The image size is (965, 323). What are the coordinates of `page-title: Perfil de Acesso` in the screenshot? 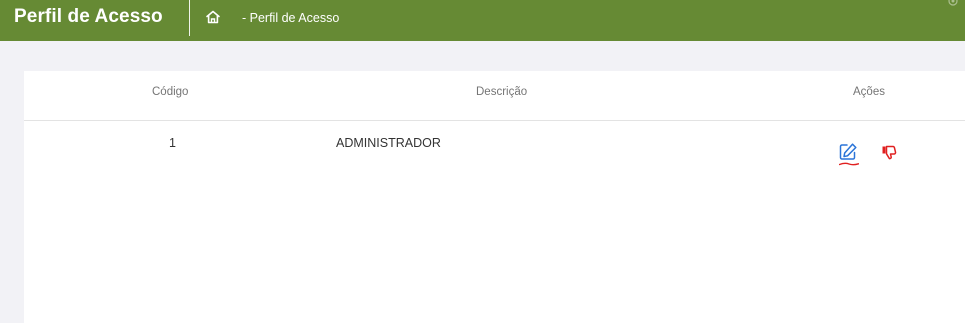 It's located at (88, 16).